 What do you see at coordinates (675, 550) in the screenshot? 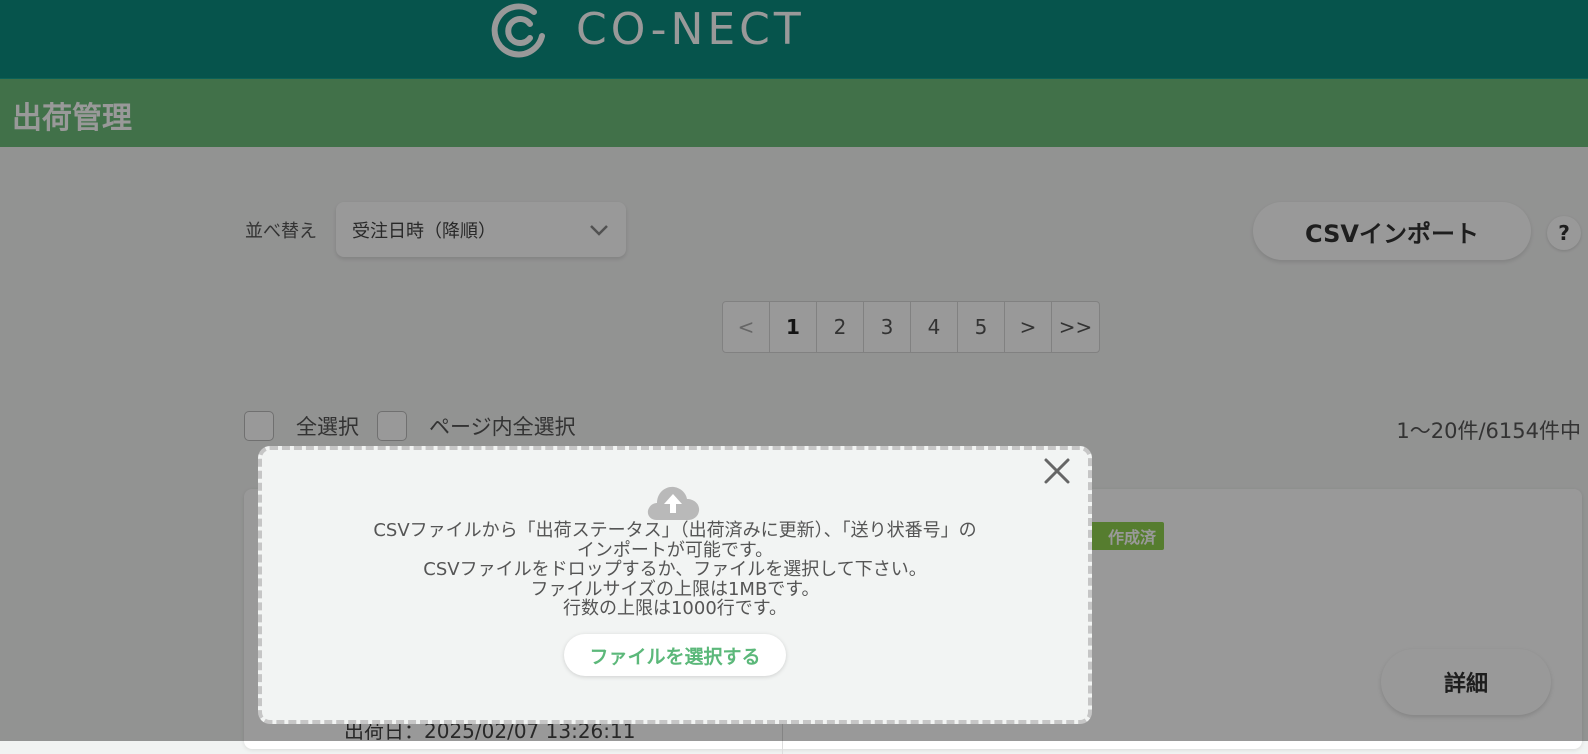
I see `modal-line: インポートが可能です。` at bounding box center [675, 550].